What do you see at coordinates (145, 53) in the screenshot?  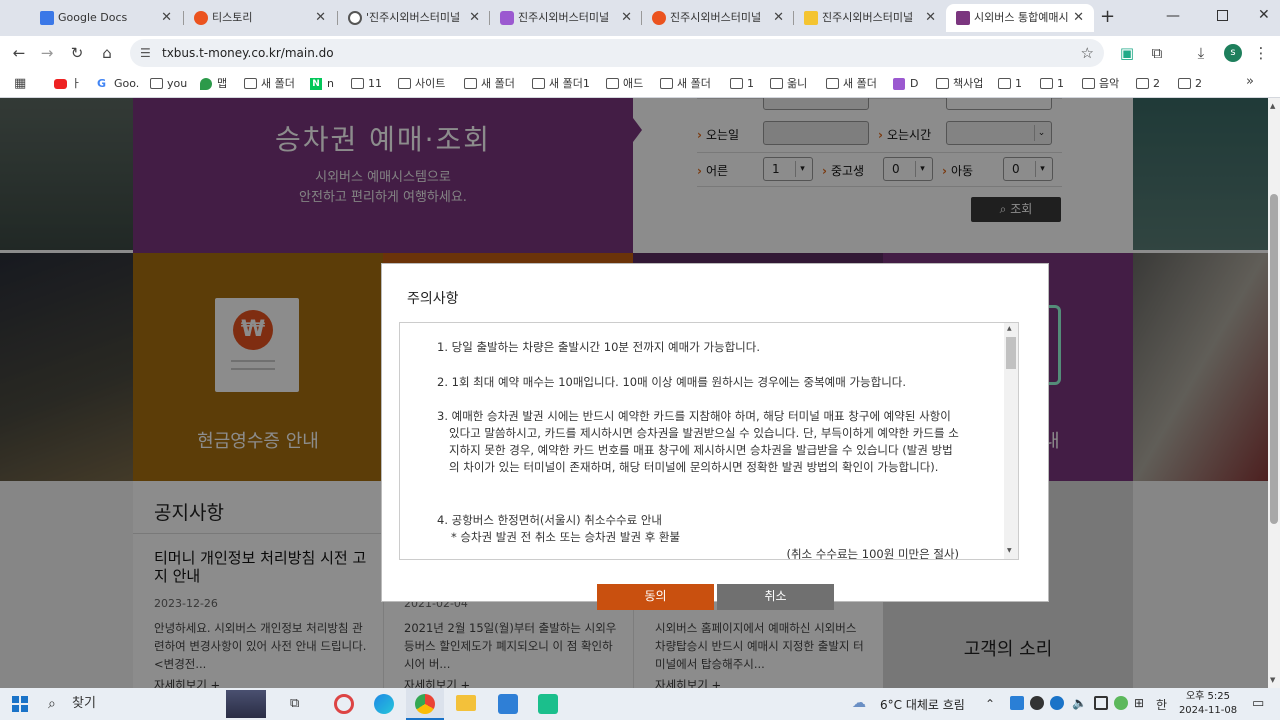 I see `site-info-icon: ☰` at bounding box center [145, 53].